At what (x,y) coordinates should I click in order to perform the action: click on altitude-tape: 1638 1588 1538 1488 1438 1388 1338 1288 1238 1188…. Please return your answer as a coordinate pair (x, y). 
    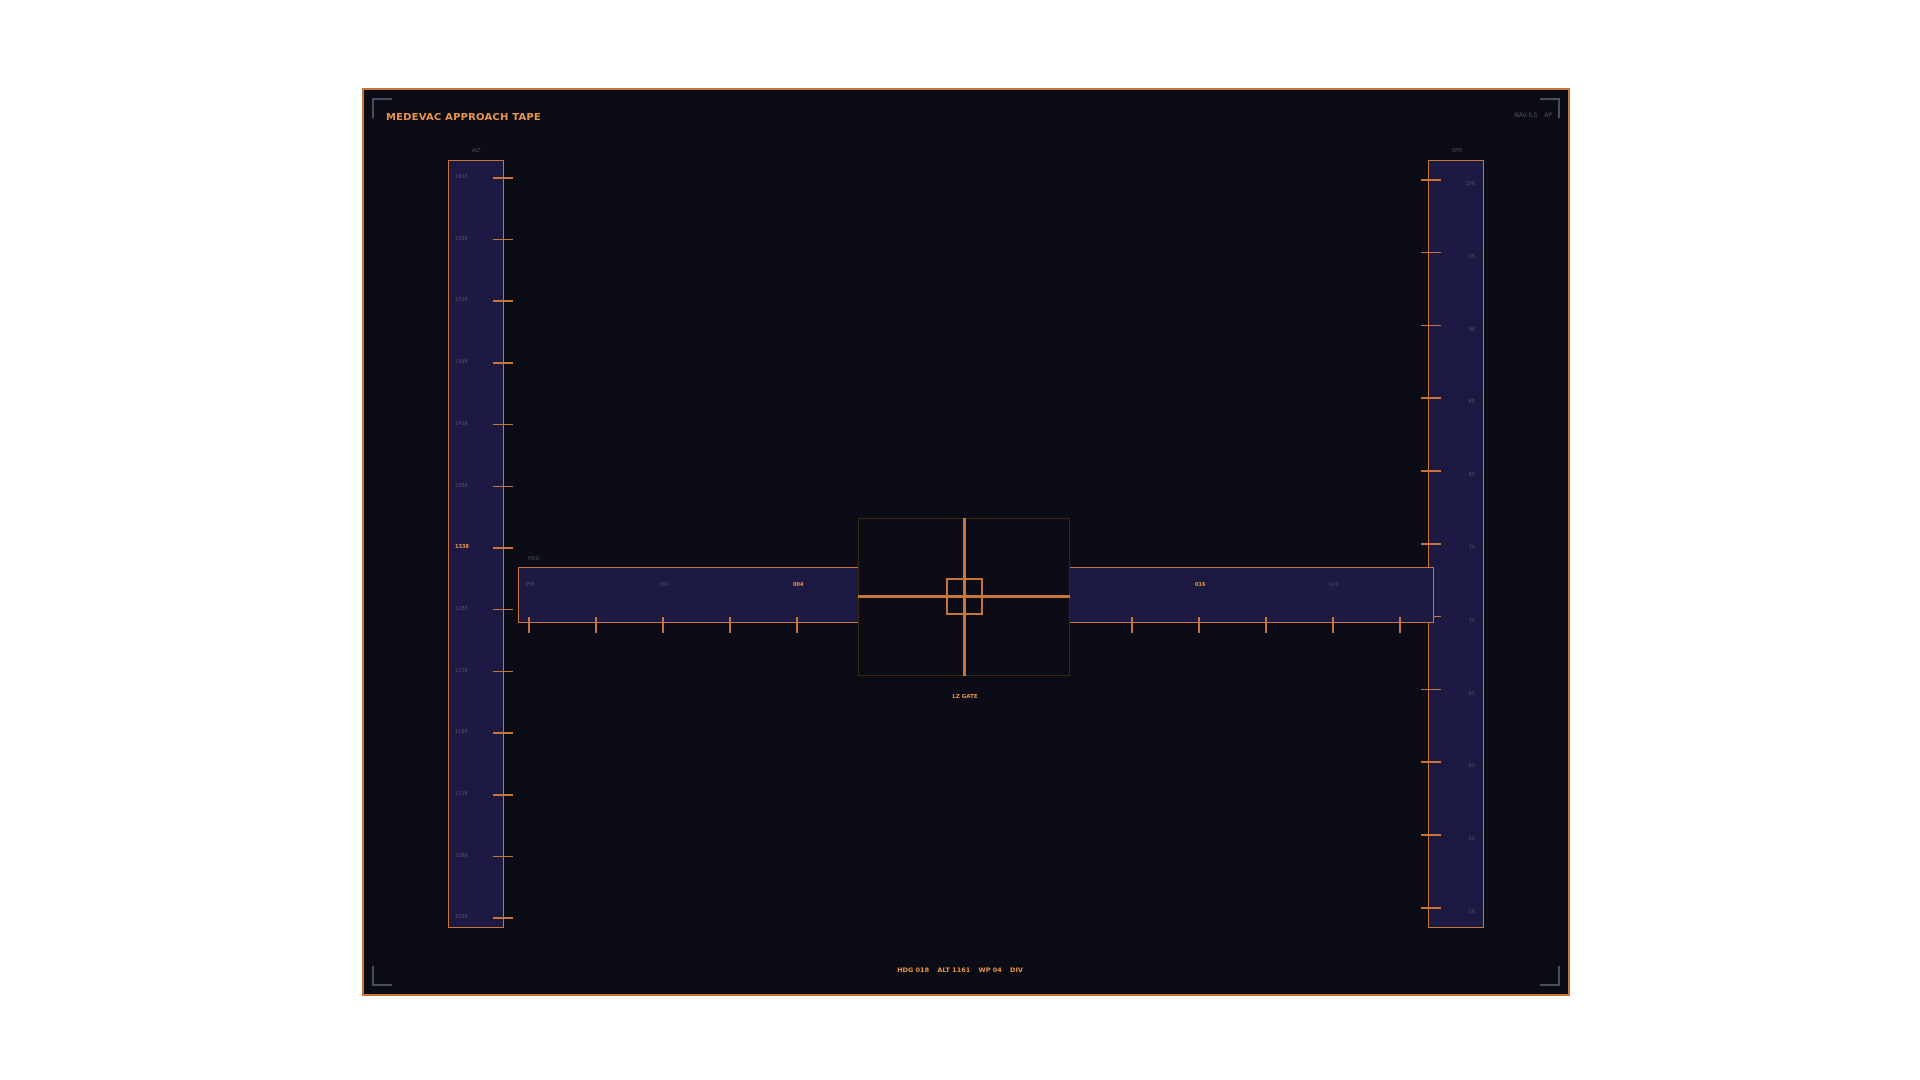
    Looking at the image, I should click on (480, 544).